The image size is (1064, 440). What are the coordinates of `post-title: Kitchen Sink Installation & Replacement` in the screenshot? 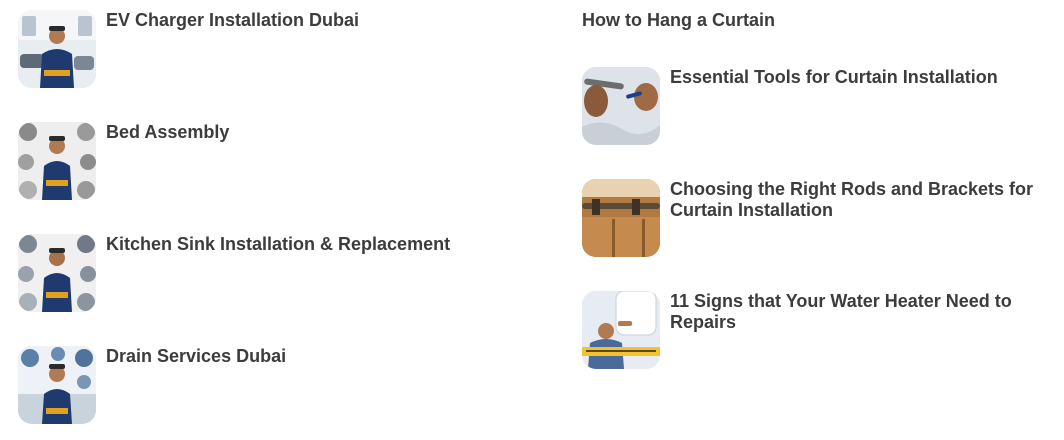 It's located at (321, 244).